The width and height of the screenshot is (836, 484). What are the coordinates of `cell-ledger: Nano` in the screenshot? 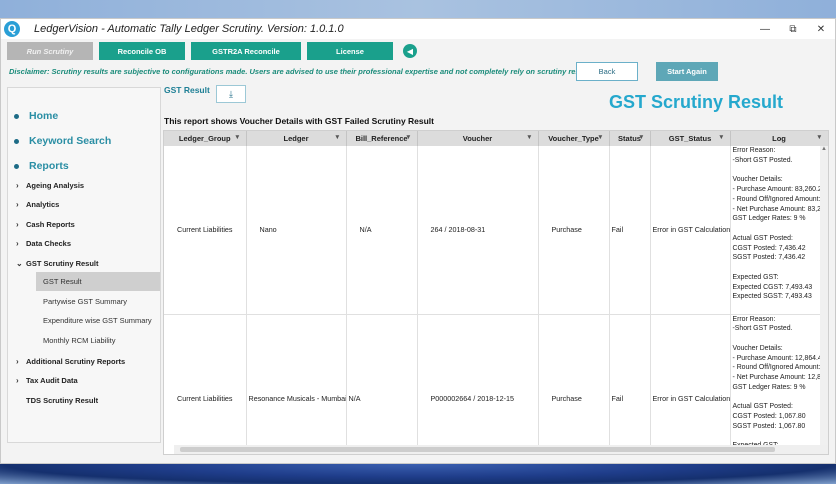 It's located at (296, 230).